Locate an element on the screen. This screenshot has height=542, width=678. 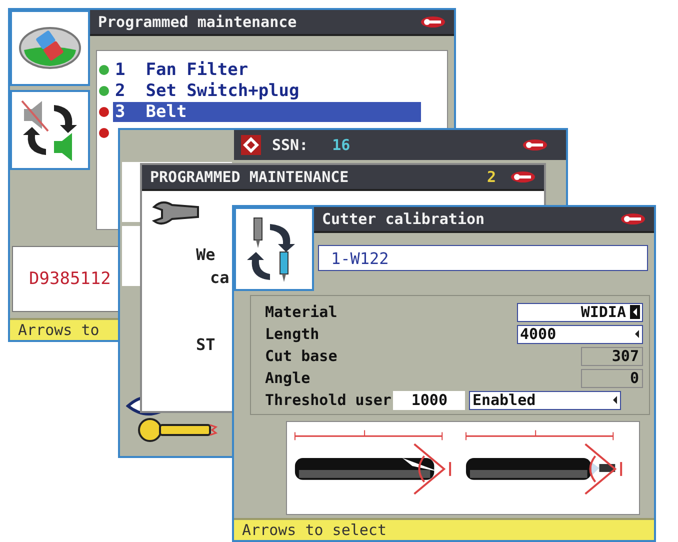
window-title: Programmed maintenance is located at coordinates (197, 22).